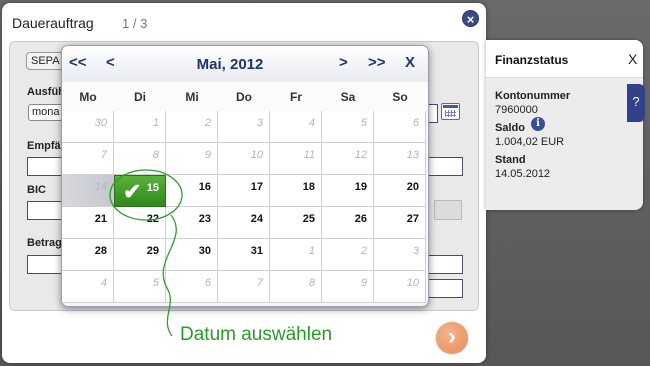 The width and height of the screenshot is (650, 366). What do you see at coordinates (448, 210) in the screenshot?
I see `iban-field-disabled` at bounding box center [448, 210].